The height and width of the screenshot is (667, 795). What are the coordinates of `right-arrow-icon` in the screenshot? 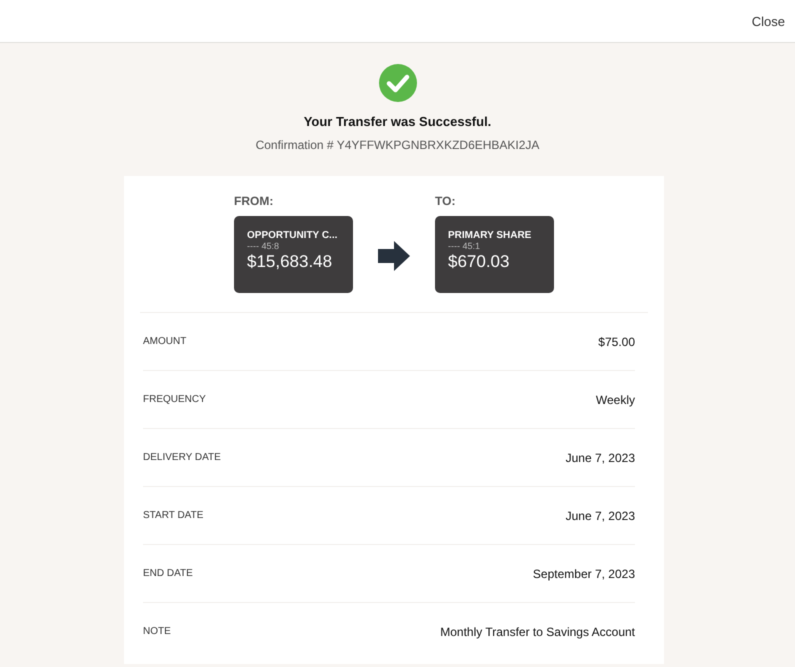 It's located at (394, 256).